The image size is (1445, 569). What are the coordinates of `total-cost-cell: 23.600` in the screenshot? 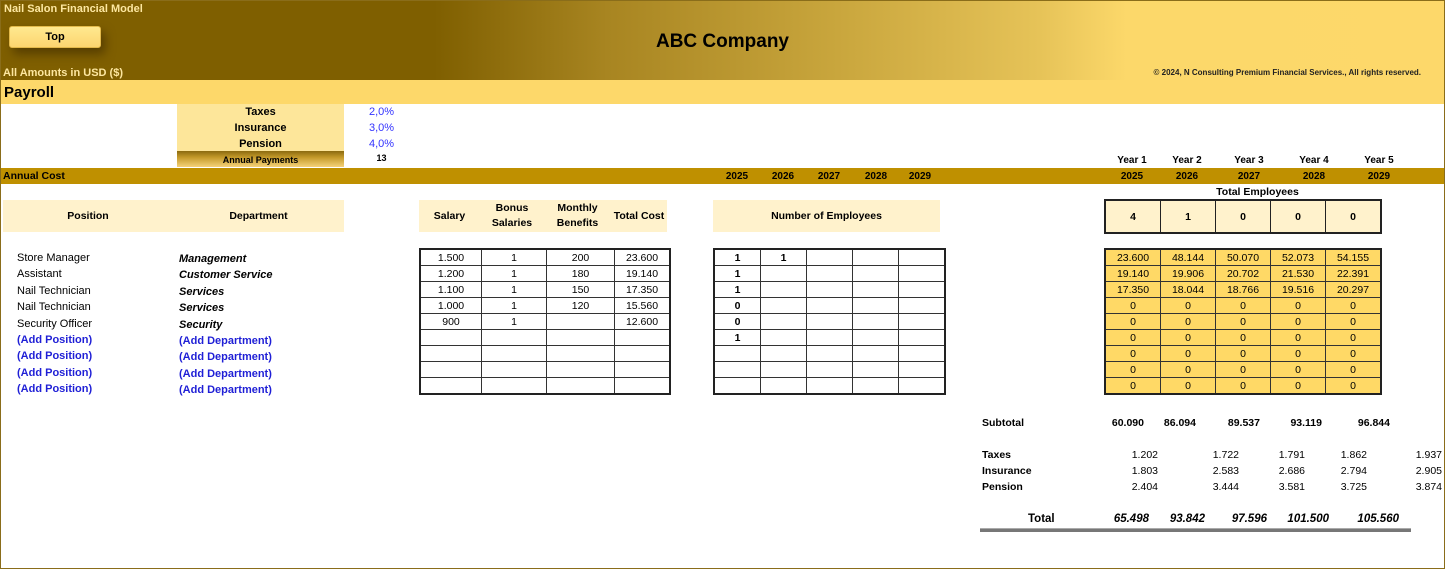 It's located at (642, 257).